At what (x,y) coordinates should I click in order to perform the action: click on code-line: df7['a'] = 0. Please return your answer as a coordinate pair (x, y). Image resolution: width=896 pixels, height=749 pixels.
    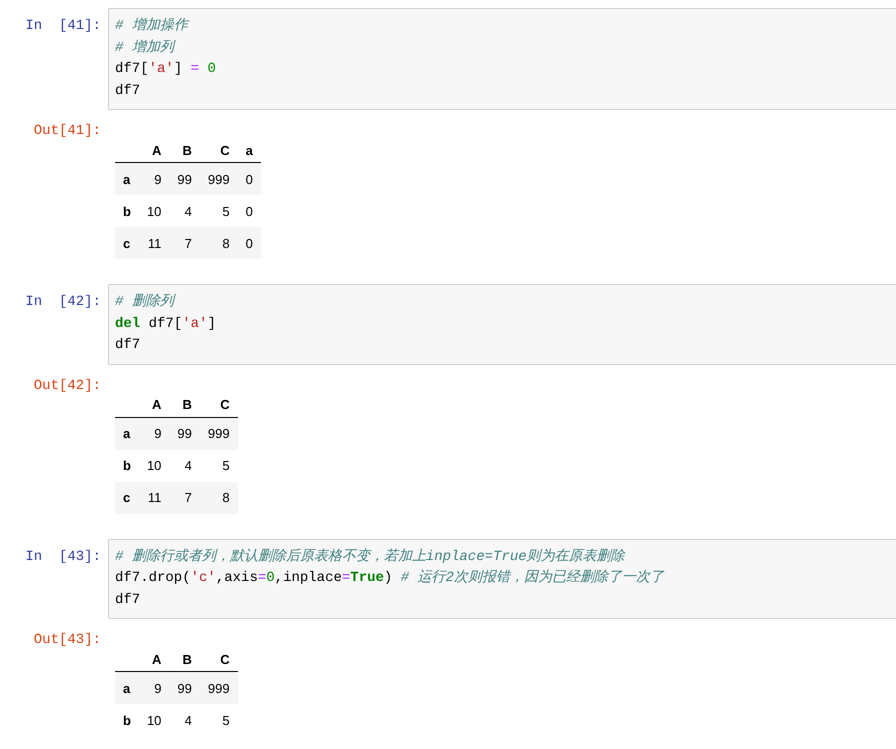
    Looking at the image, I should click on (166, 69).